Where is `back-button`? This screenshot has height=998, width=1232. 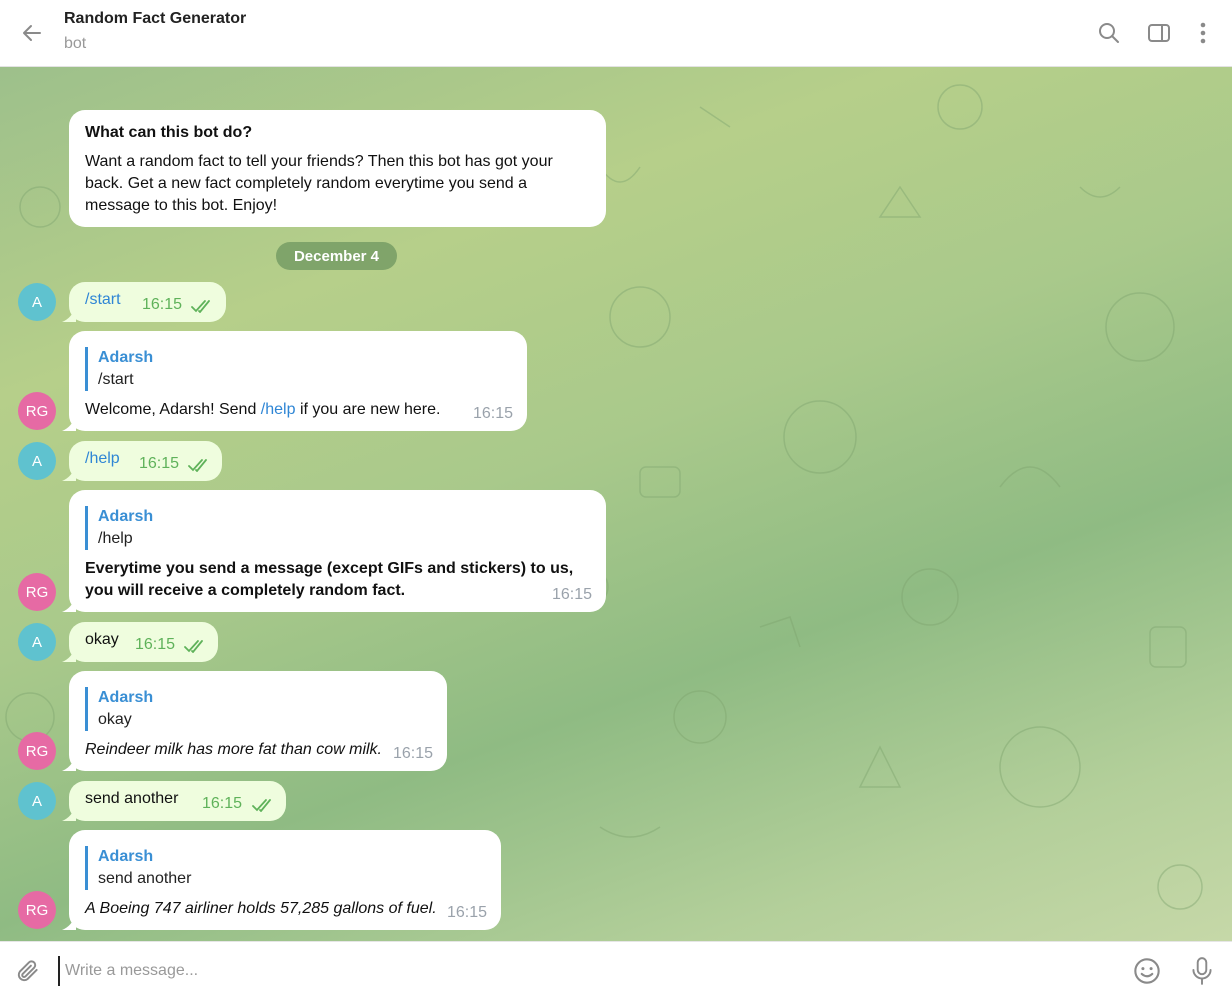 back-button is located at coordinates (32, 33).